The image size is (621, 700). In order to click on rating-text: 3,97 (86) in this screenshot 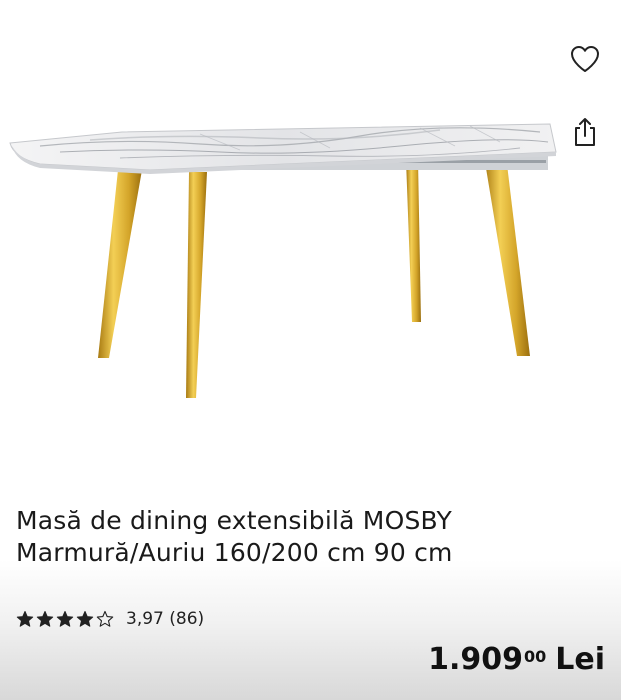, I will do `click(165, 619)`.